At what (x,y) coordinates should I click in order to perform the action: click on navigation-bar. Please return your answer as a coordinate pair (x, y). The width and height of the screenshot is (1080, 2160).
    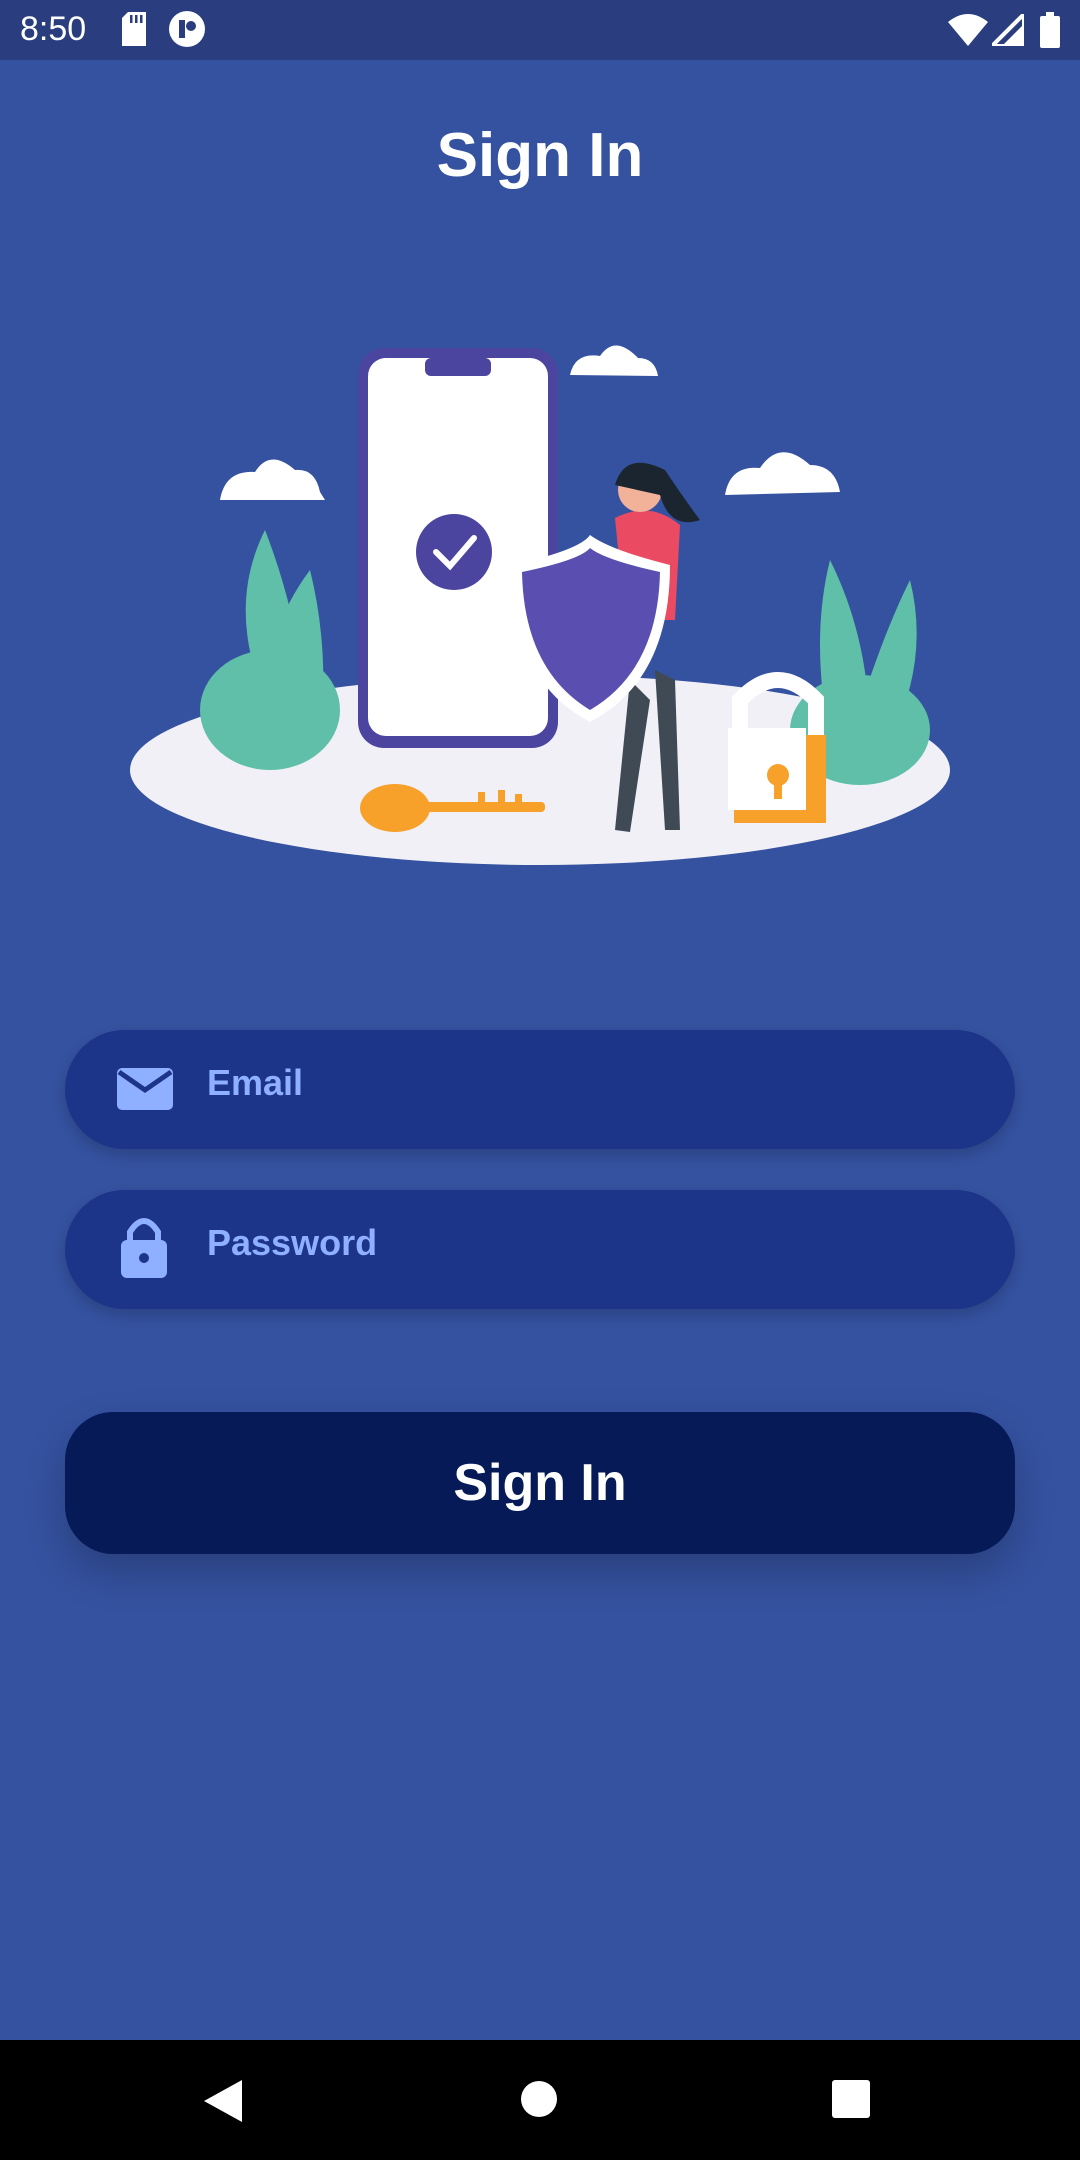
    Looking at the image, I should click on (540, 2100).